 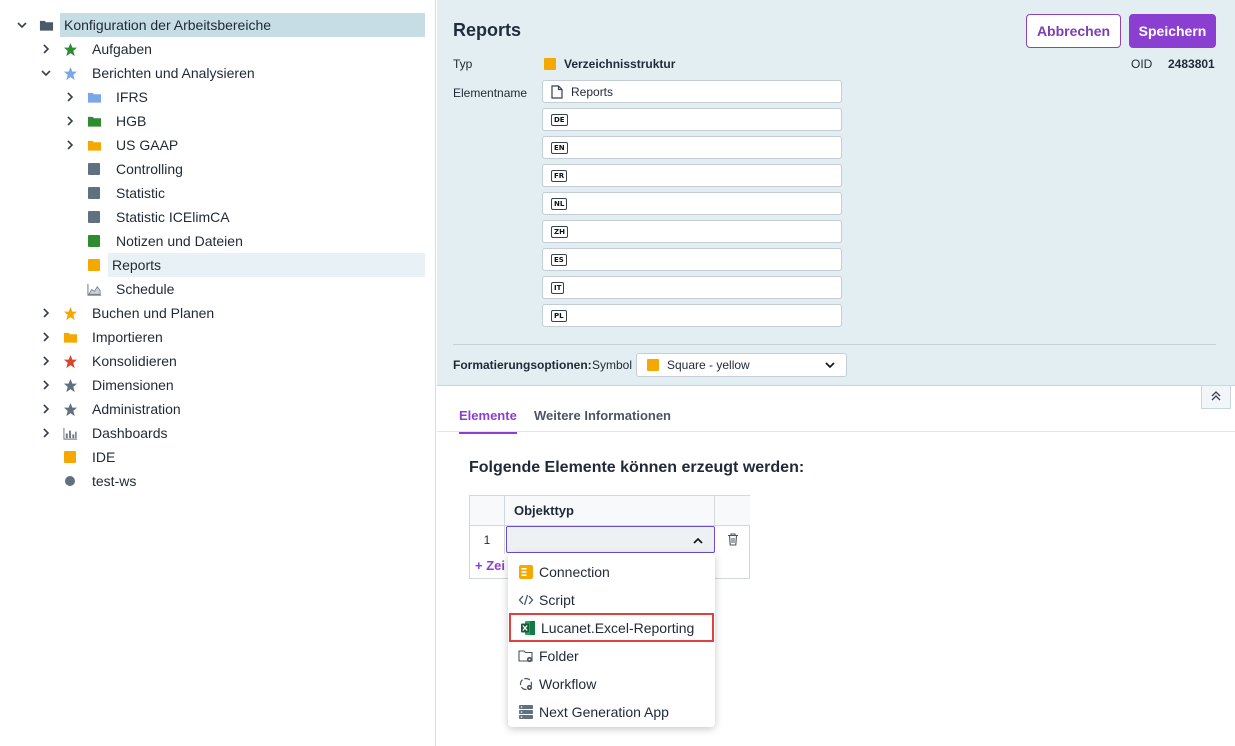 What do you see at coordinates (107, 97) in the screenshot?
I see `tree-item-ifrs: IFRS` at bounding box center [107, 97].